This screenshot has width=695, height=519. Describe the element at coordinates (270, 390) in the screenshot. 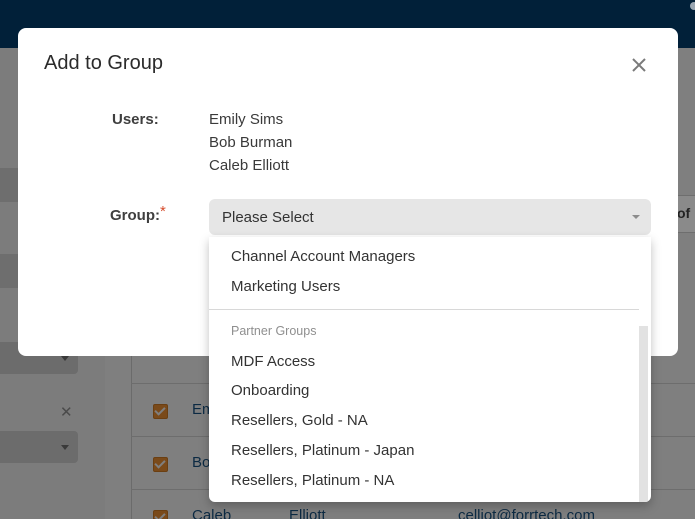

I see `dropdown-option: Onboarding` at that location.